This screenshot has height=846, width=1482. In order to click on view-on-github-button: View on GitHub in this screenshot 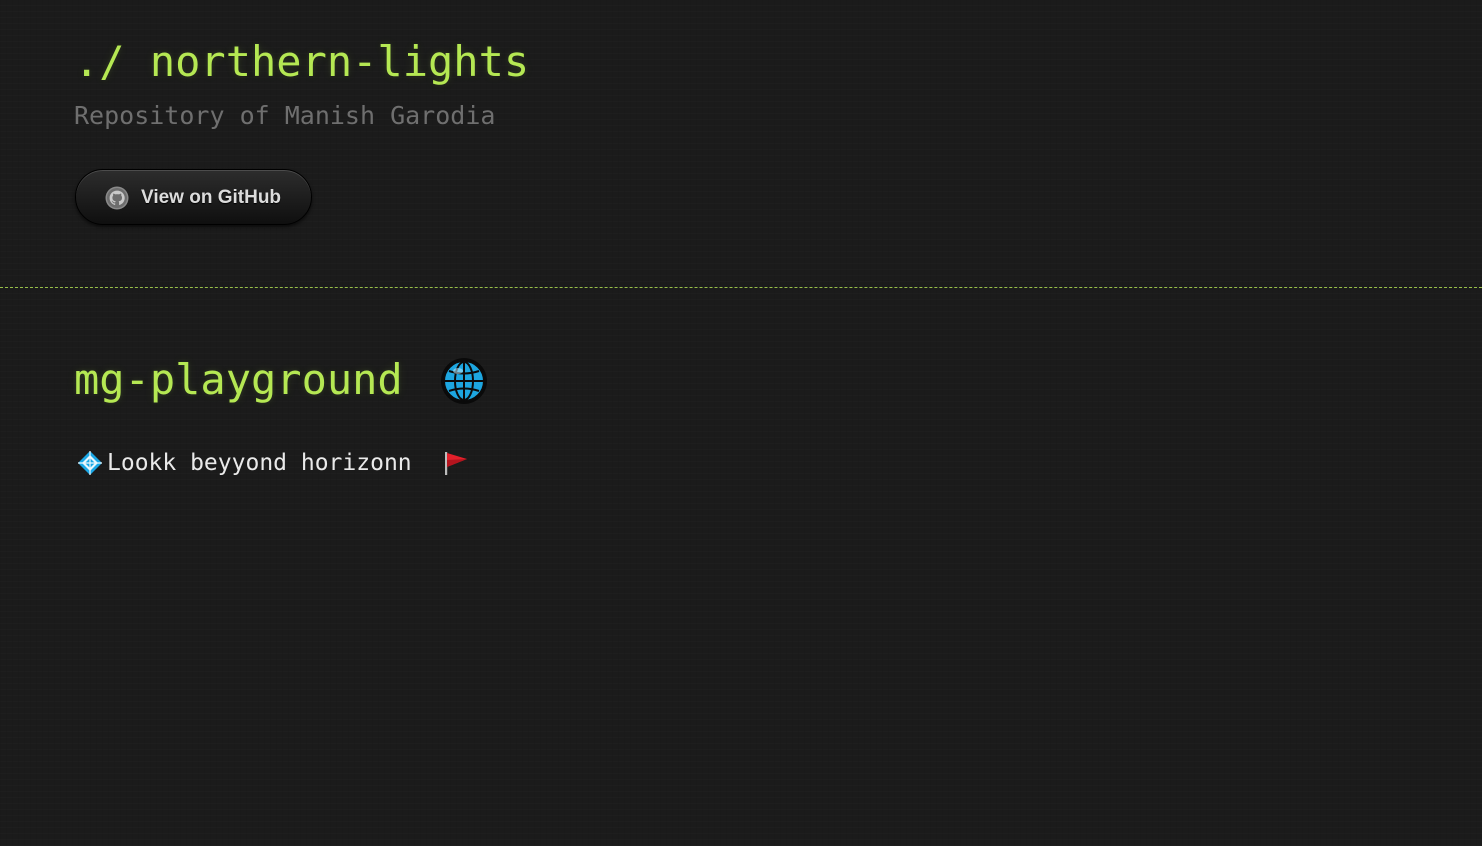, I will do `click(193, 197)`.